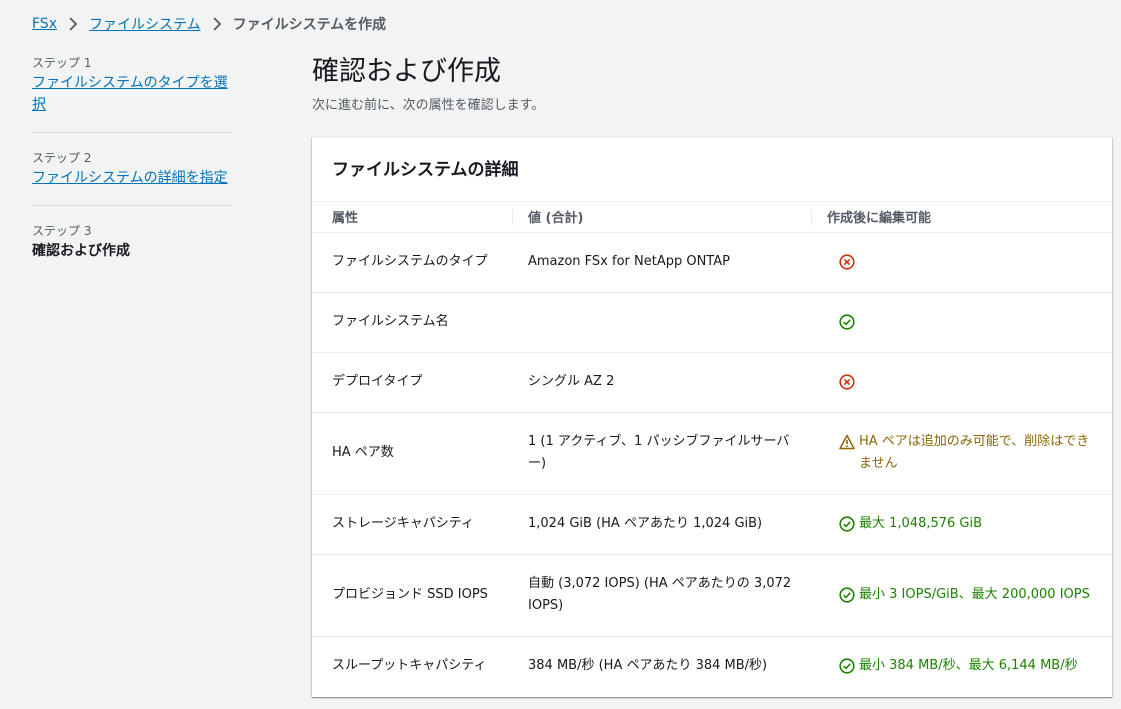 This screenshot has width=1121, height=709. I want to click on editable-status-text: 最大 1,048,576 GiB, so click(921, 523).